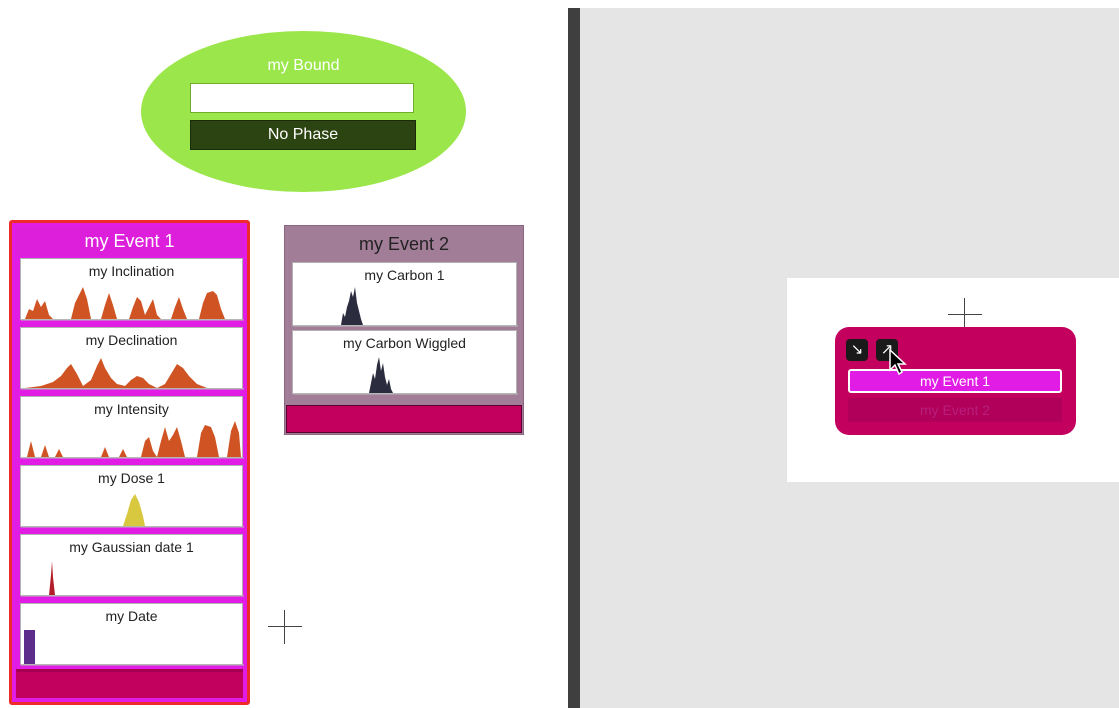  I want to click on event-2-card: my Event 2 my Carbon 1 my Carbon Wiggled, so click(404, 330).